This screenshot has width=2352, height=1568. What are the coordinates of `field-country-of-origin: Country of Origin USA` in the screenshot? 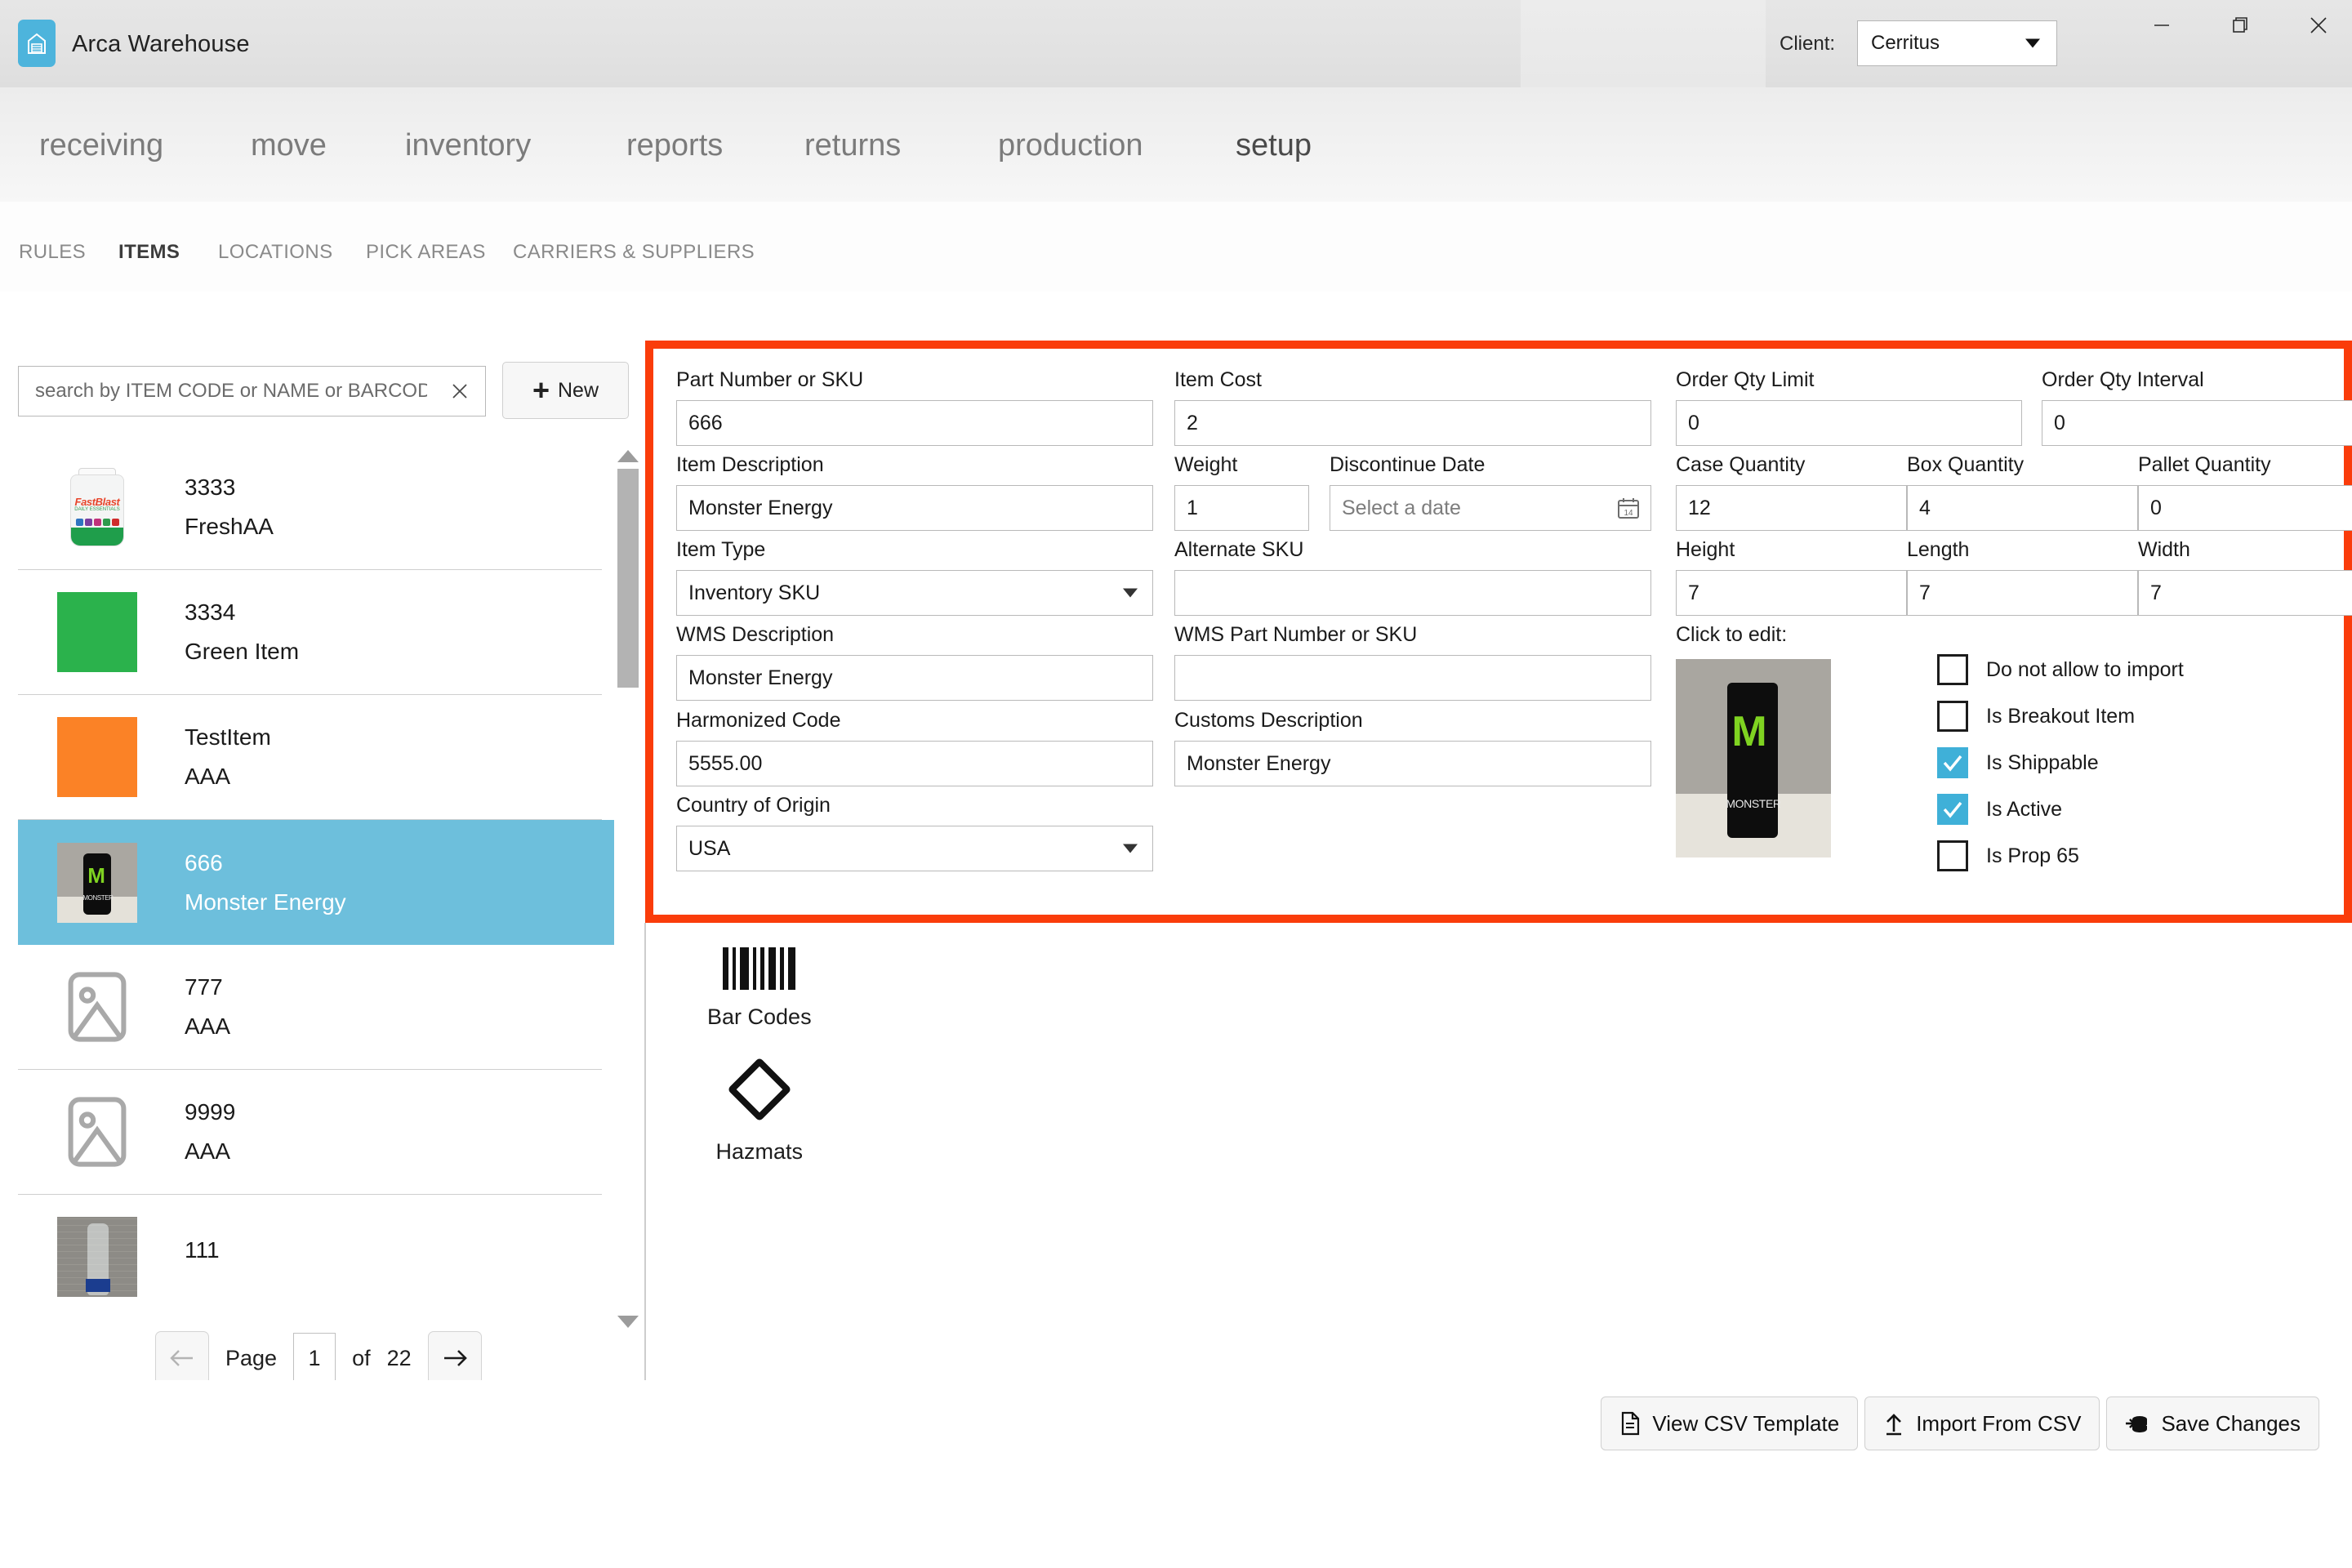 It's located at (914, 832).